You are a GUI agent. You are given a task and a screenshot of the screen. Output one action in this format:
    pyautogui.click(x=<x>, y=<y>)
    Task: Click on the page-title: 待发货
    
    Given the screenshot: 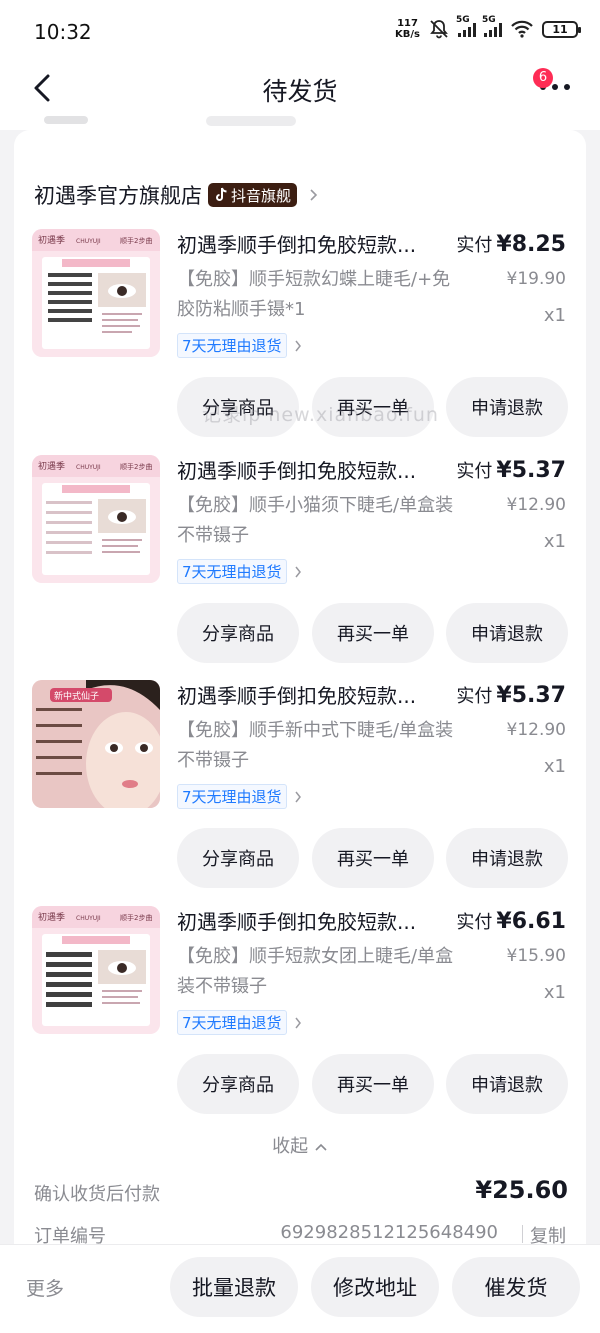 What is the action you would take?
    pyautogui.click(x=300, y=91)
    